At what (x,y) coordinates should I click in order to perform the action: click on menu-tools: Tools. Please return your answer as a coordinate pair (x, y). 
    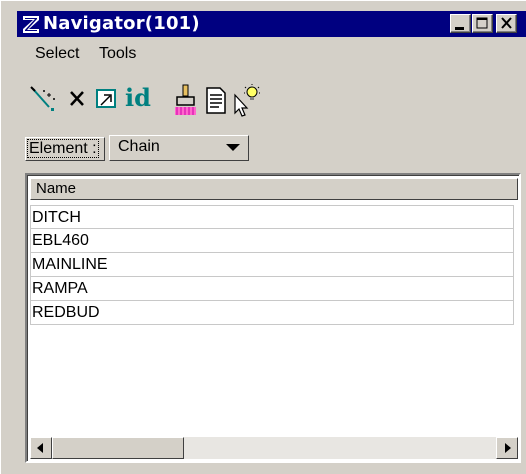
    Looking at the image, I should click on (117, 54).